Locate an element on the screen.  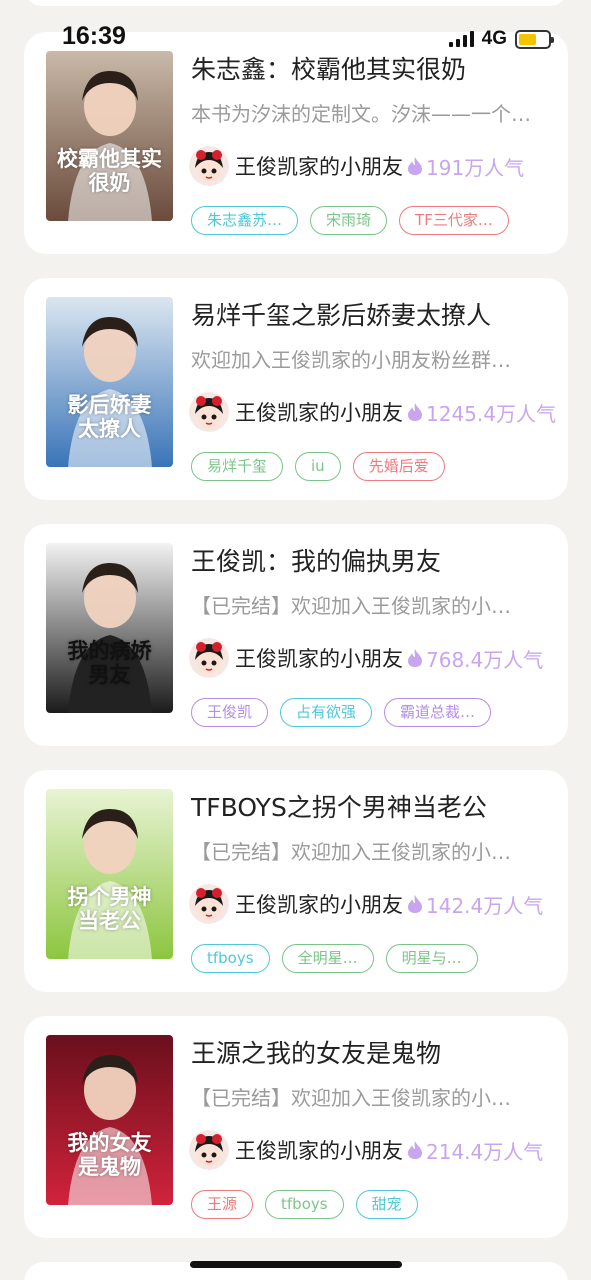
cover-title-text: 拐个男神 当老公 is located at coordinates (109, 908).